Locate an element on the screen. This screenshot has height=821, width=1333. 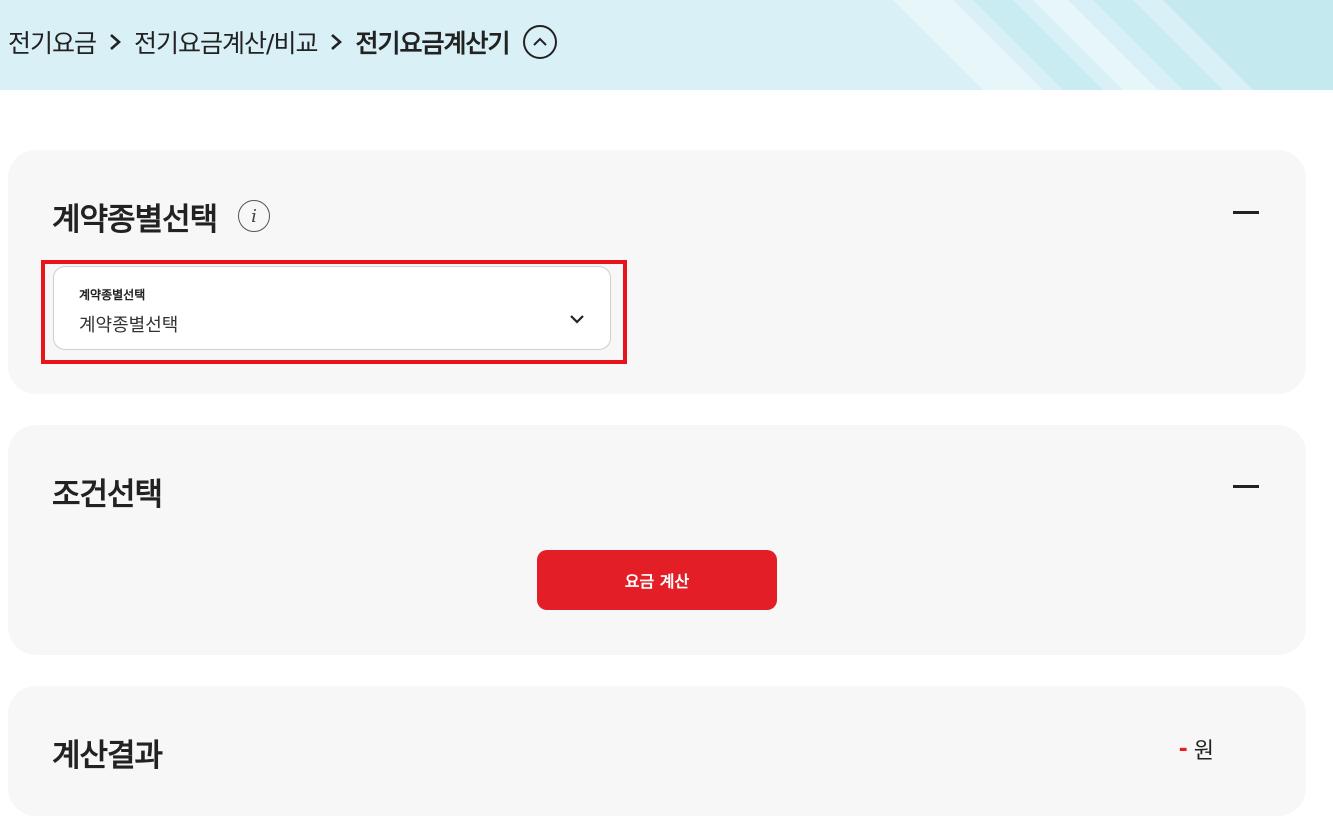
contract-type-select: 계약종별선택 계약종별선택 is located at coordinates (332, 308).